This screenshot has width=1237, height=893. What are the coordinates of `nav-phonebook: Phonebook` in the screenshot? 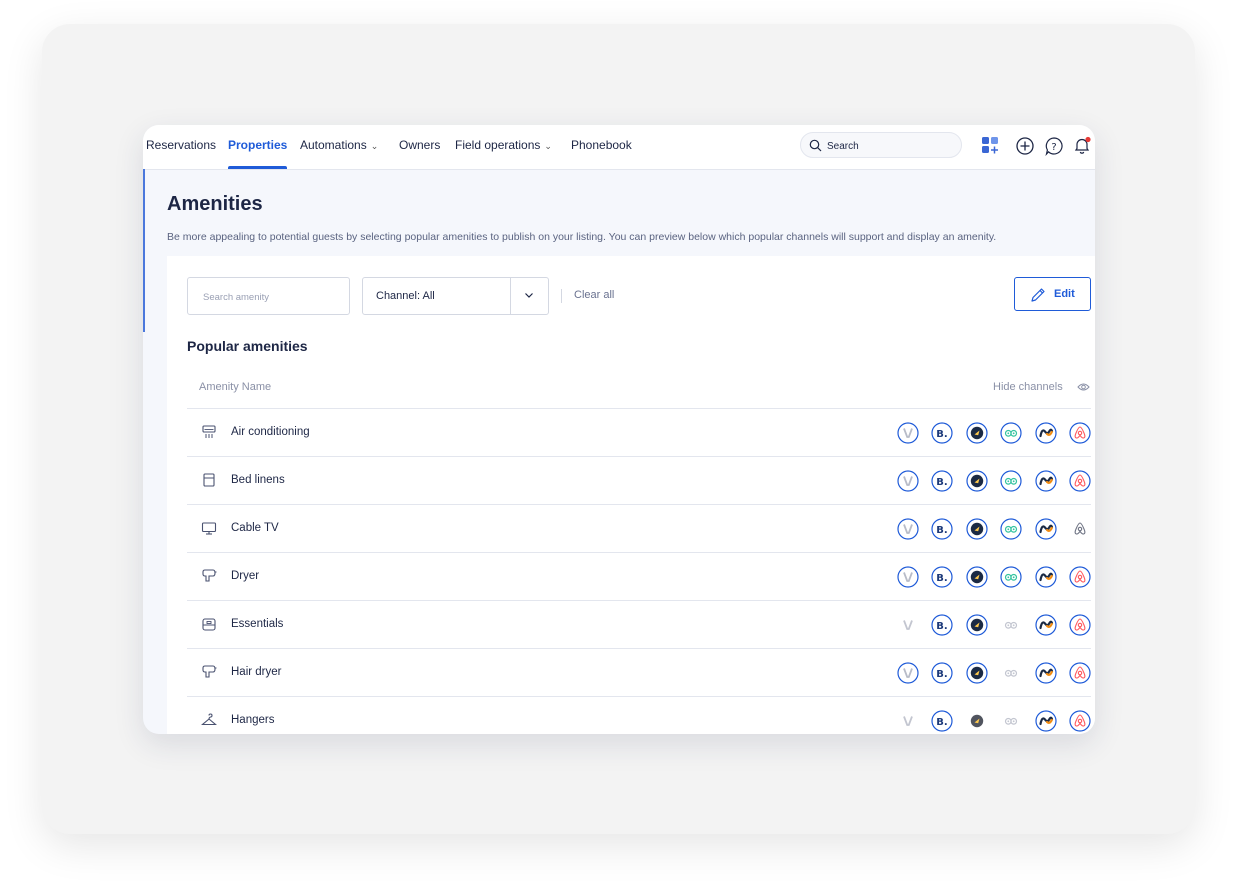 It's located at (601, 147).